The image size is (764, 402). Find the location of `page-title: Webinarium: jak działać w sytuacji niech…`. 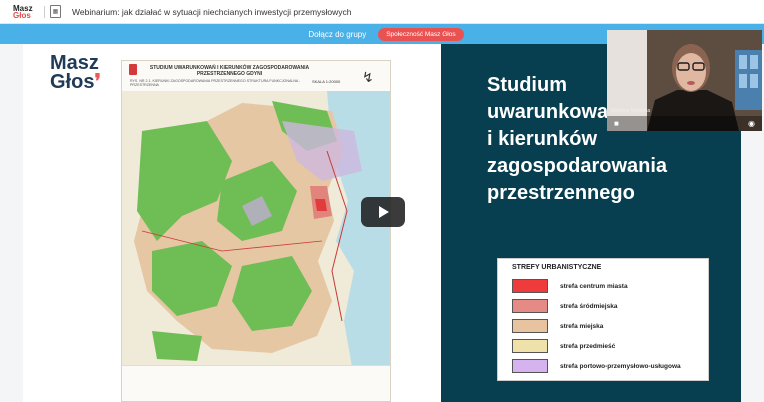

page-title: Webinarium: jak działać w sytuacji niech… is located at coordinates (212, 11).